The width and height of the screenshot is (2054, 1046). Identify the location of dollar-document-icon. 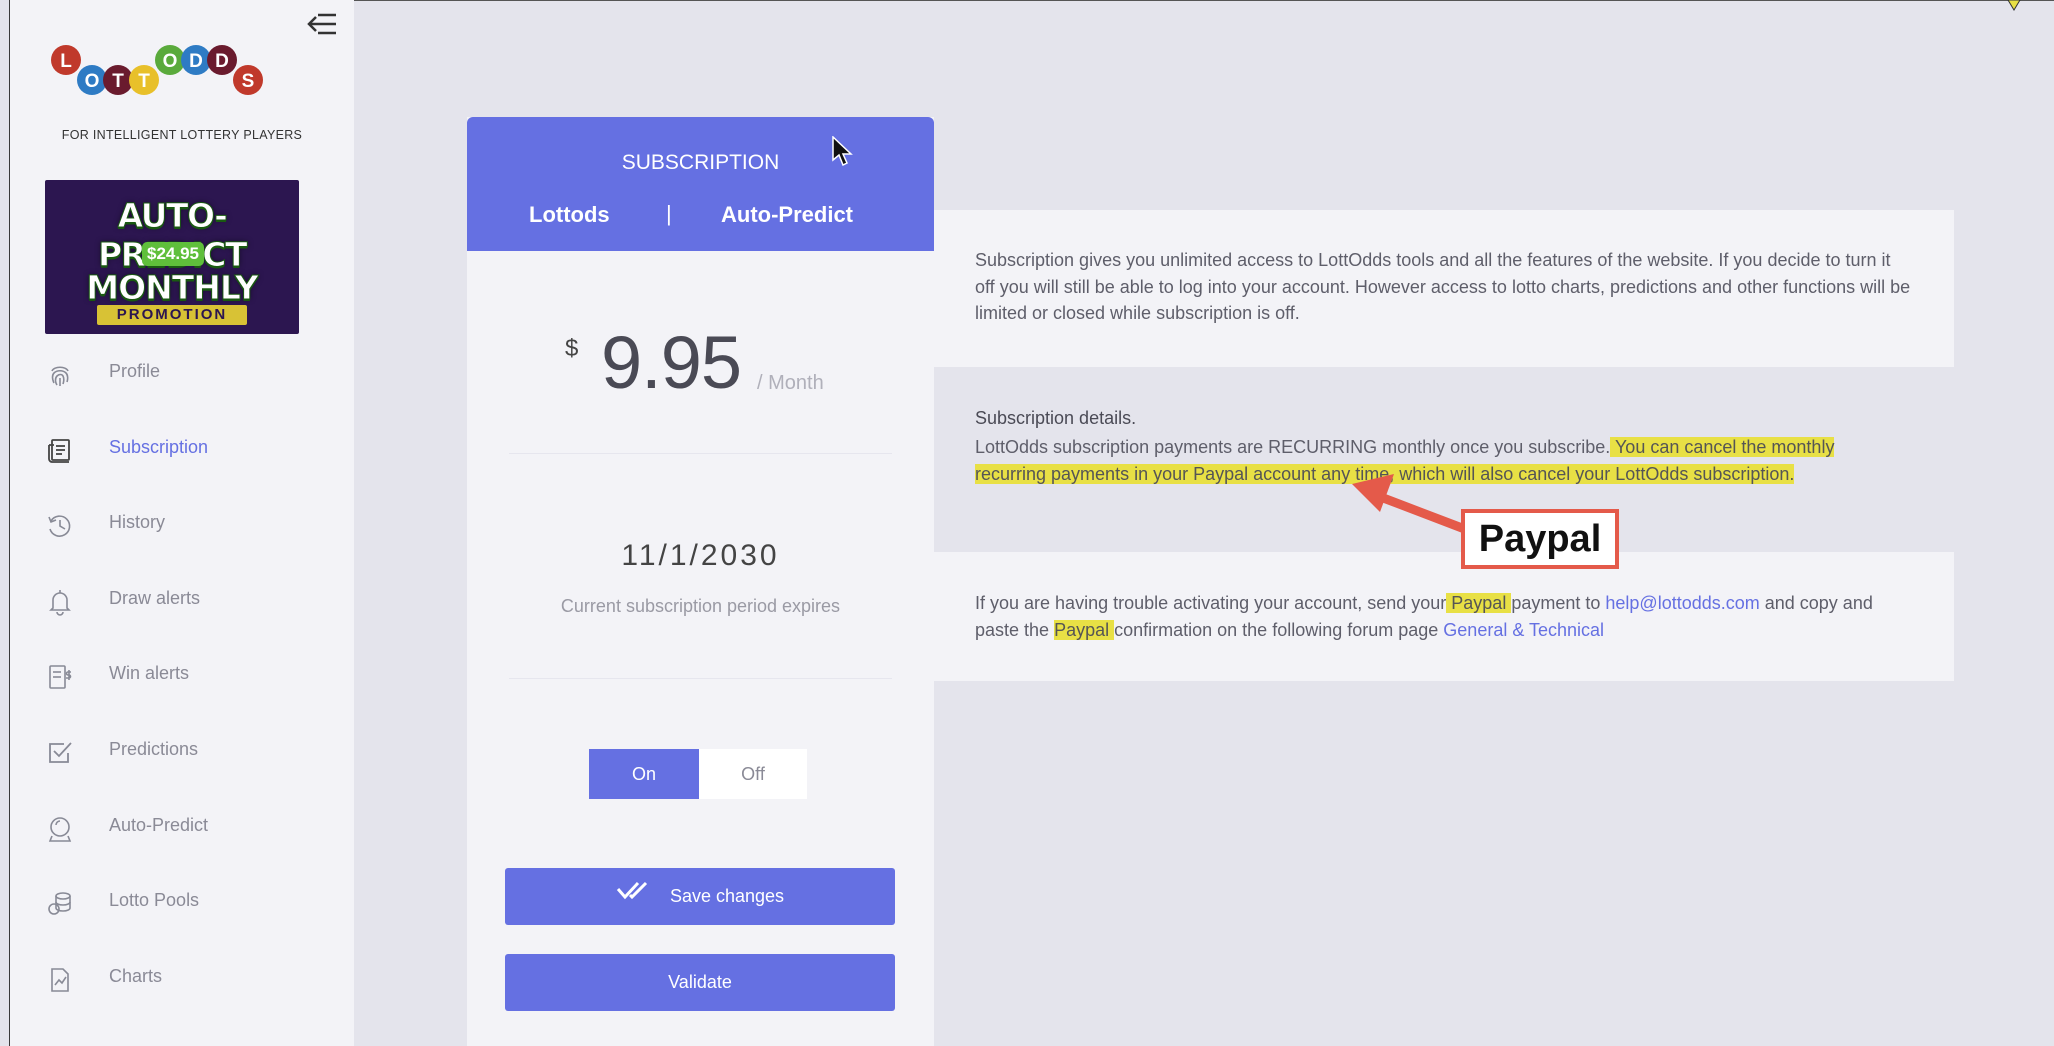
(60, 677).